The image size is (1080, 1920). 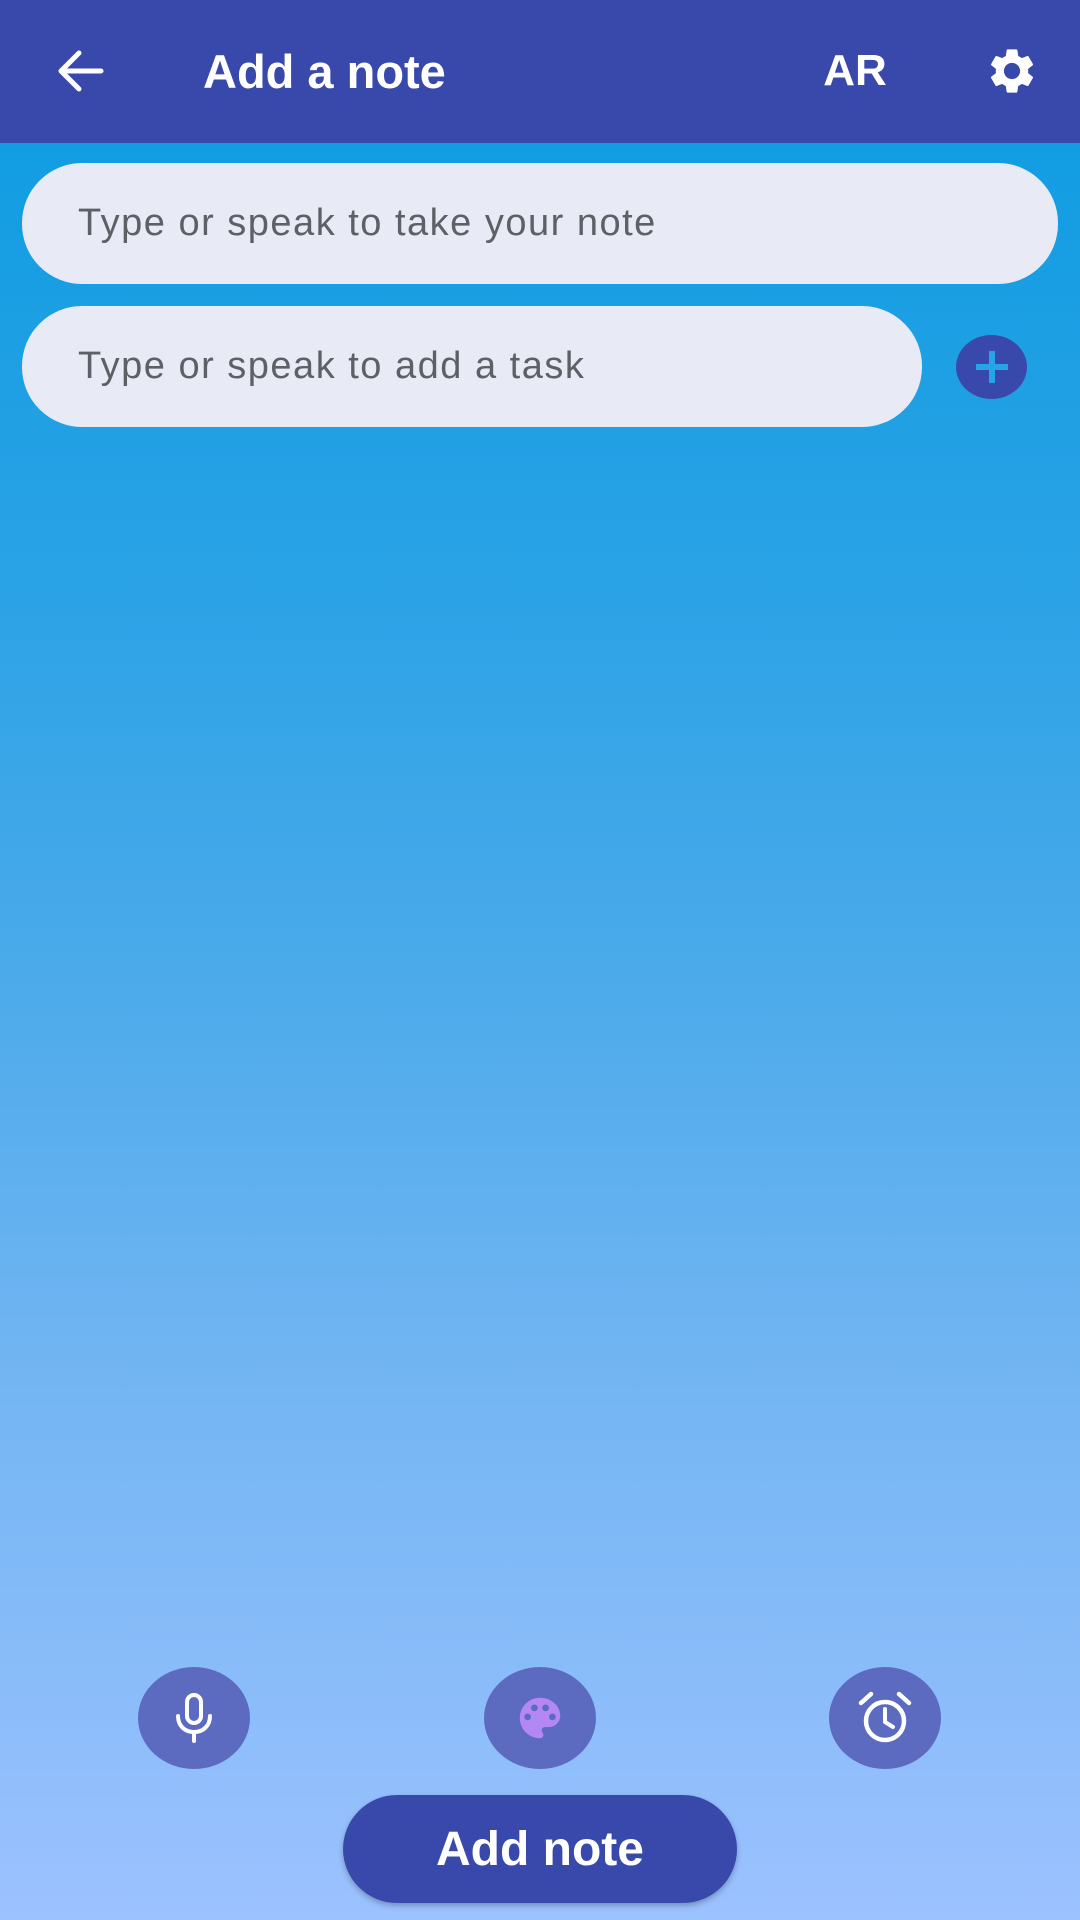 I want to click on plus-icon, so click(x=991, y=367).